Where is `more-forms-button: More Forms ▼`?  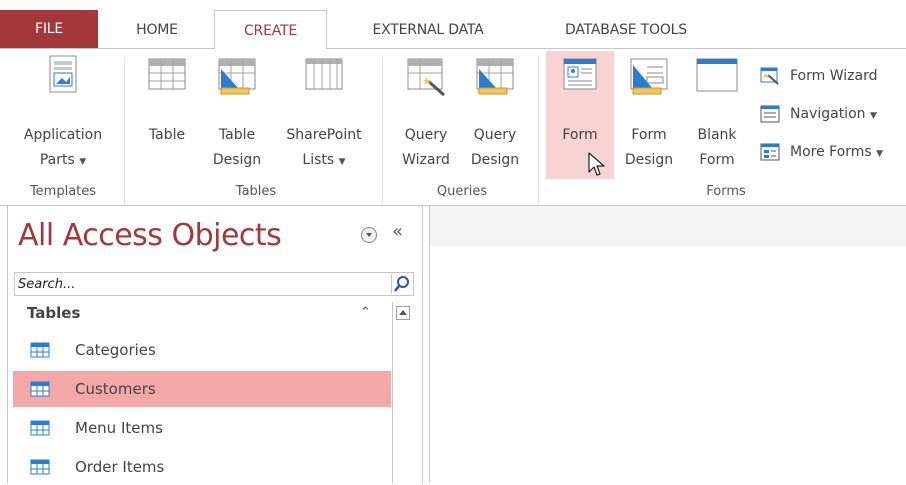 more-forms-button: More Forms ▼ is located at coordinates (833, 152).